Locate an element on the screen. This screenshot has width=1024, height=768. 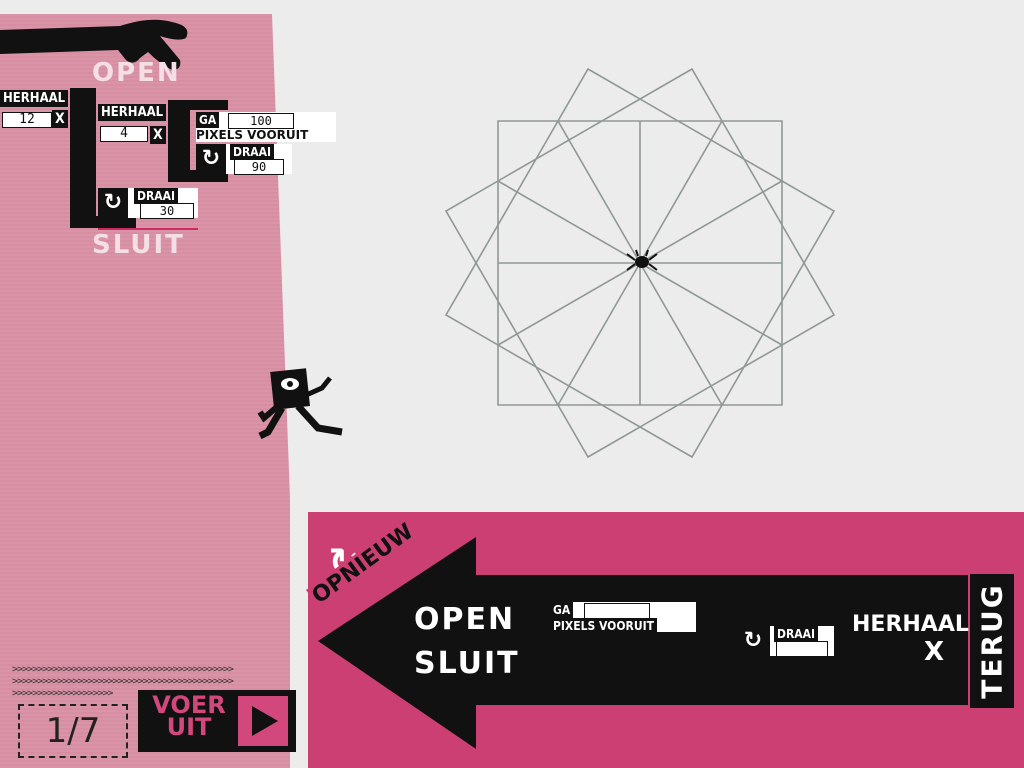
turn-inner-icon: ↻ is located at coordinates (211, 159).